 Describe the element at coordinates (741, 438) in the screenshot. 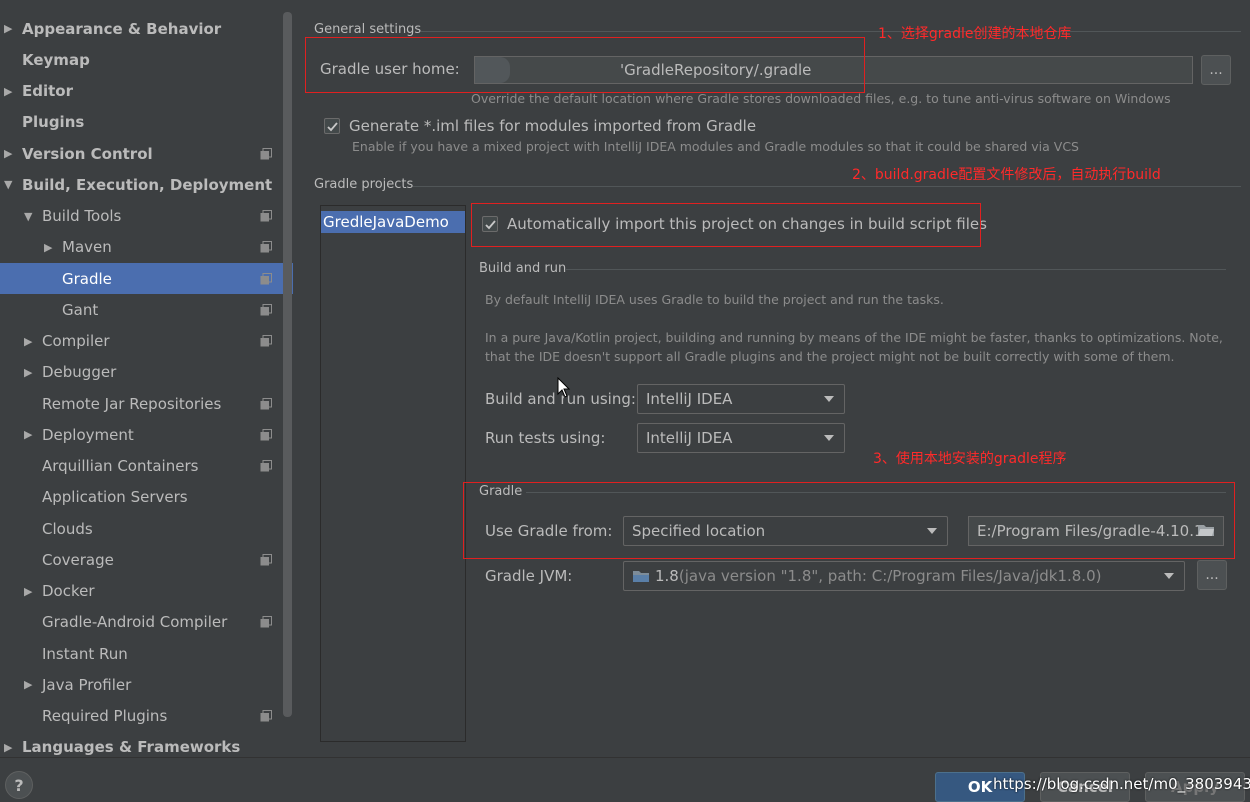

I see `run-tests-using-select: IntelliJ IDEA` at that location.